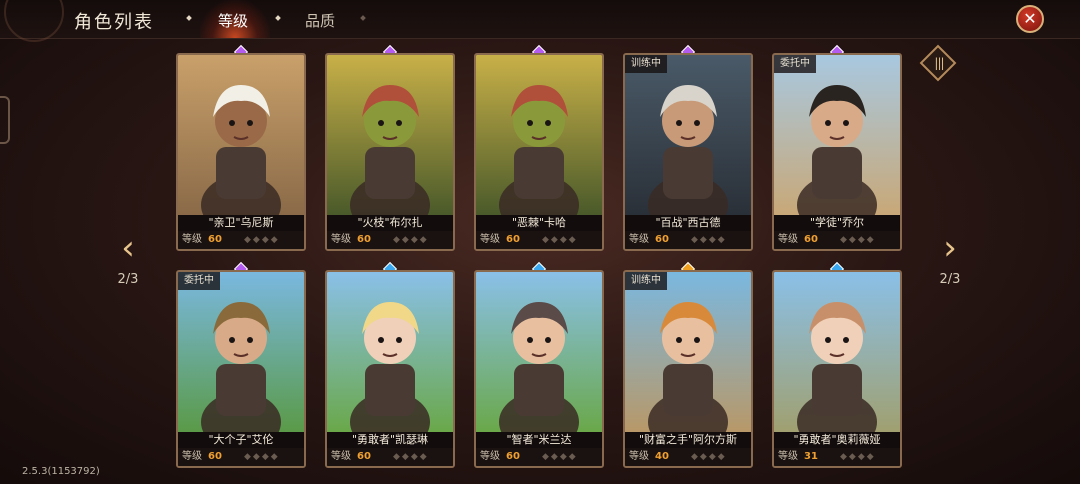 This screenshot has height=484, width=1080. I want to click on character-card: "恶棘"卡哈等级 60 ◆◆◆◆, so click(539, 152).